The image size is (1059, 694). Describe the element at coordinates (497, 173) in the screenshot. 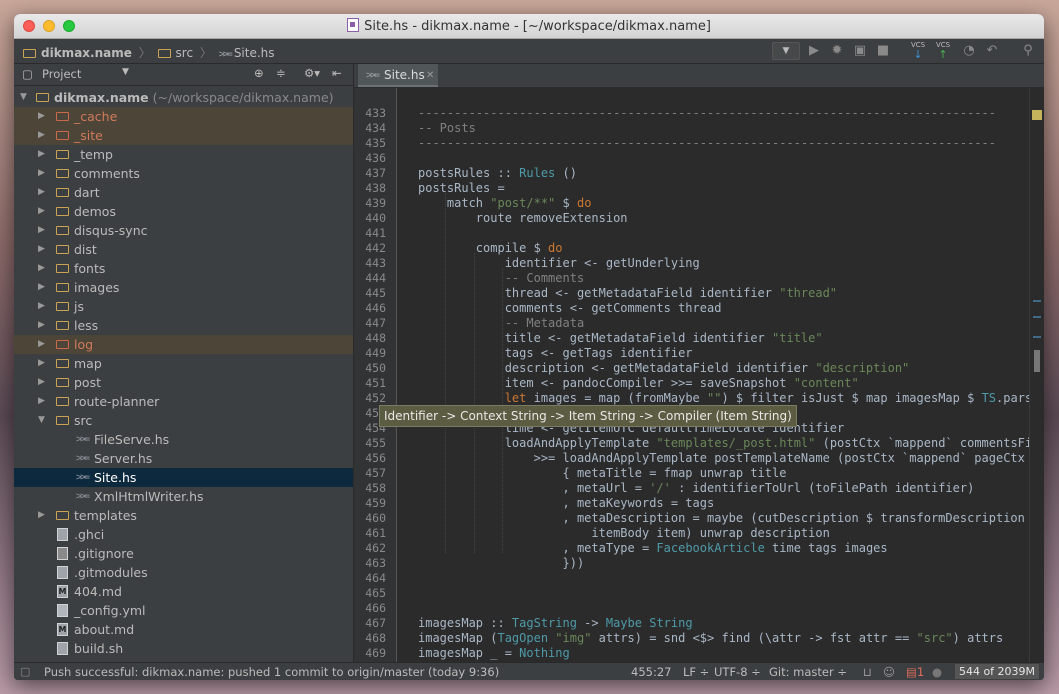

I see `code-line: postsRules :: Rules ()` at that location.